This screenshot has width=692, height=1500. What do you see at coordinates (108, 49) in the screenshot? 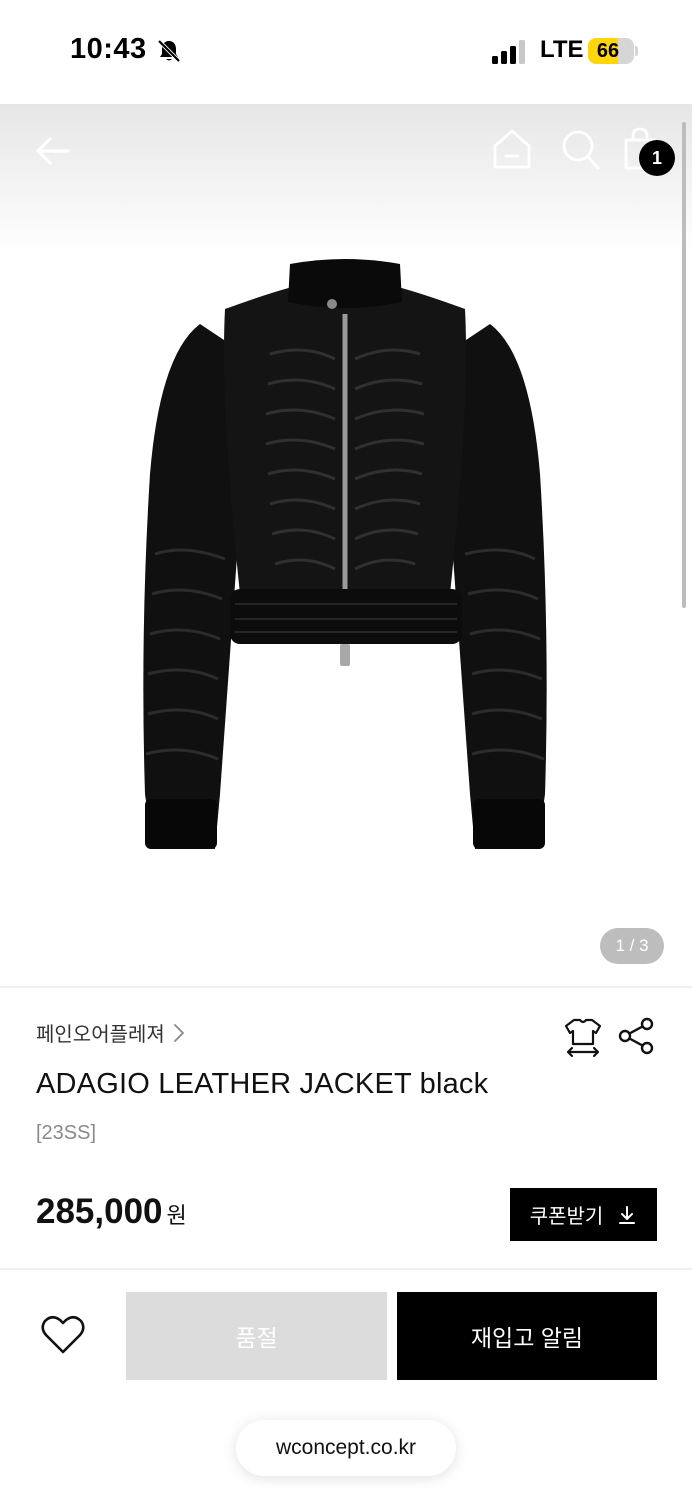
I see `status-time: 10:43` at bounding box center [108, 49].